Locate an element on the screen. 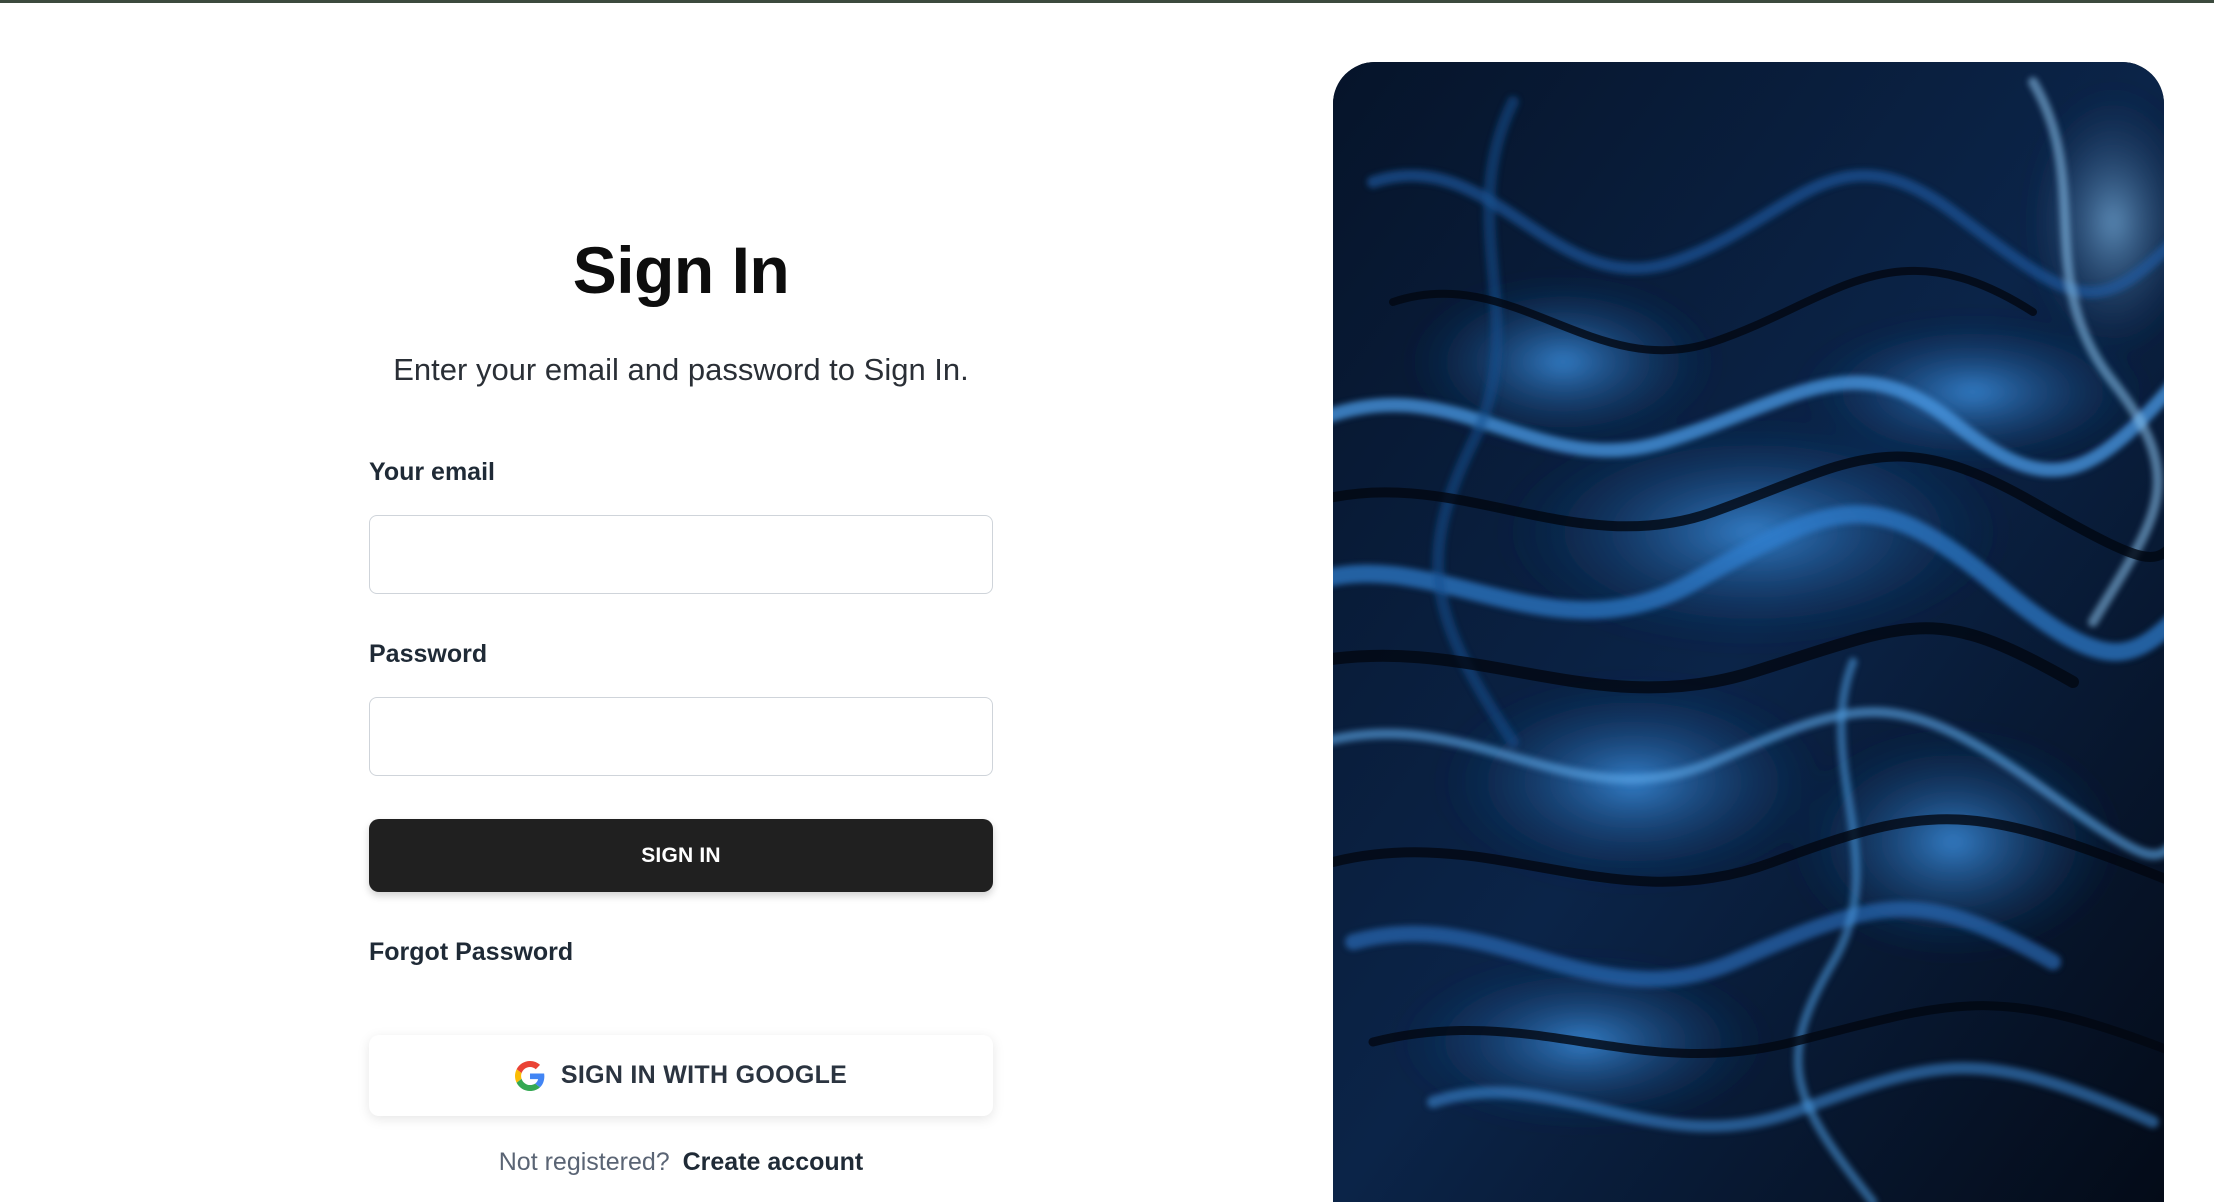  forgot-password-link: Forgot Password is located at coordinates (471, 952).